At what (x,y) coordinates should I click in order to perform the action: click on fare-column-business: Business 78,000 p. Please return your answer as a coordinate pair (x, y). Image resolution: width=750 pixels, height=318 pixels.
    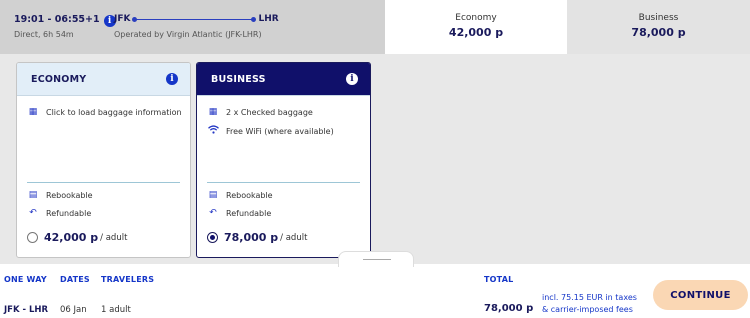
    Looking at the image, I should click on (658, 27).